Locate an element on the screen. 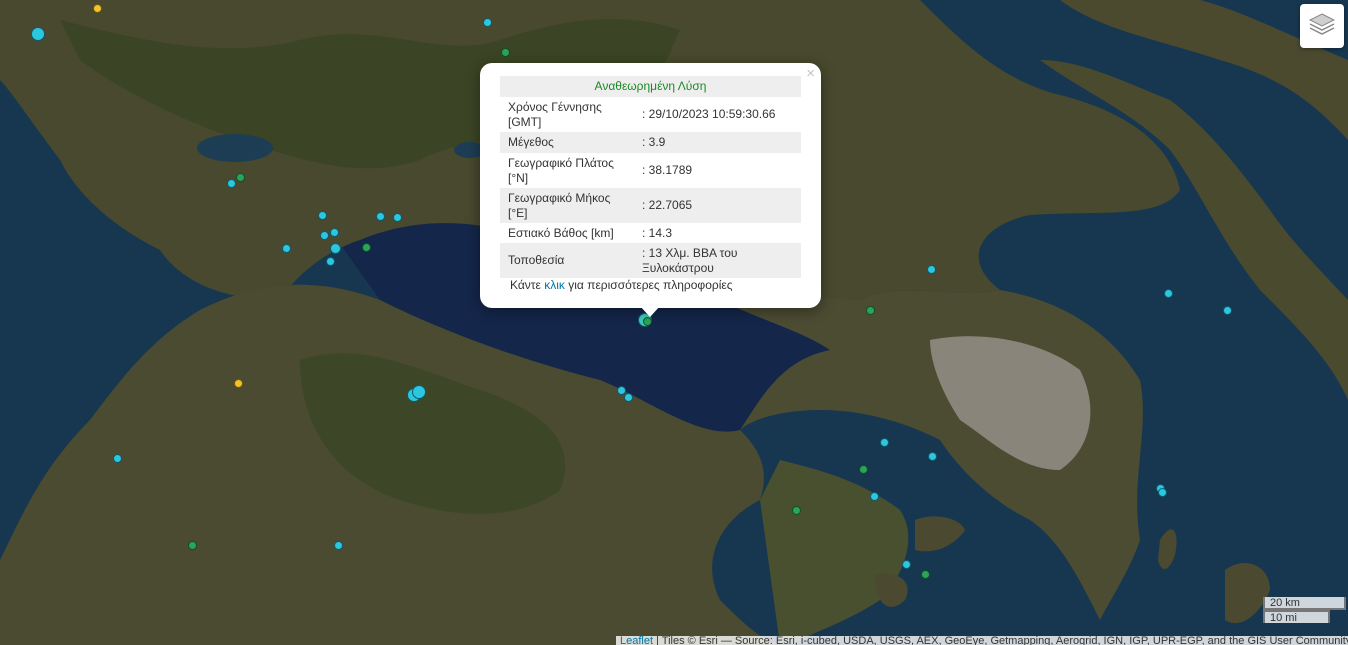 This screenshot has width=1348, height=645. origin-time-value: : 29/10/2023 10:59:30.66 is located at coordinates (709, 114).